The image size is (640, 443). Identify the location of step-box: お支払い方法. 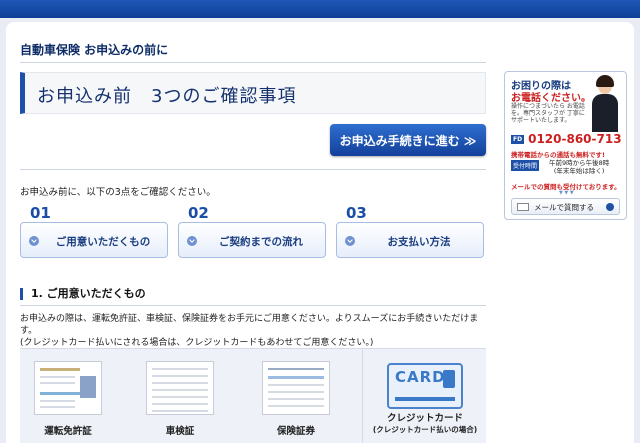
(410, 240).